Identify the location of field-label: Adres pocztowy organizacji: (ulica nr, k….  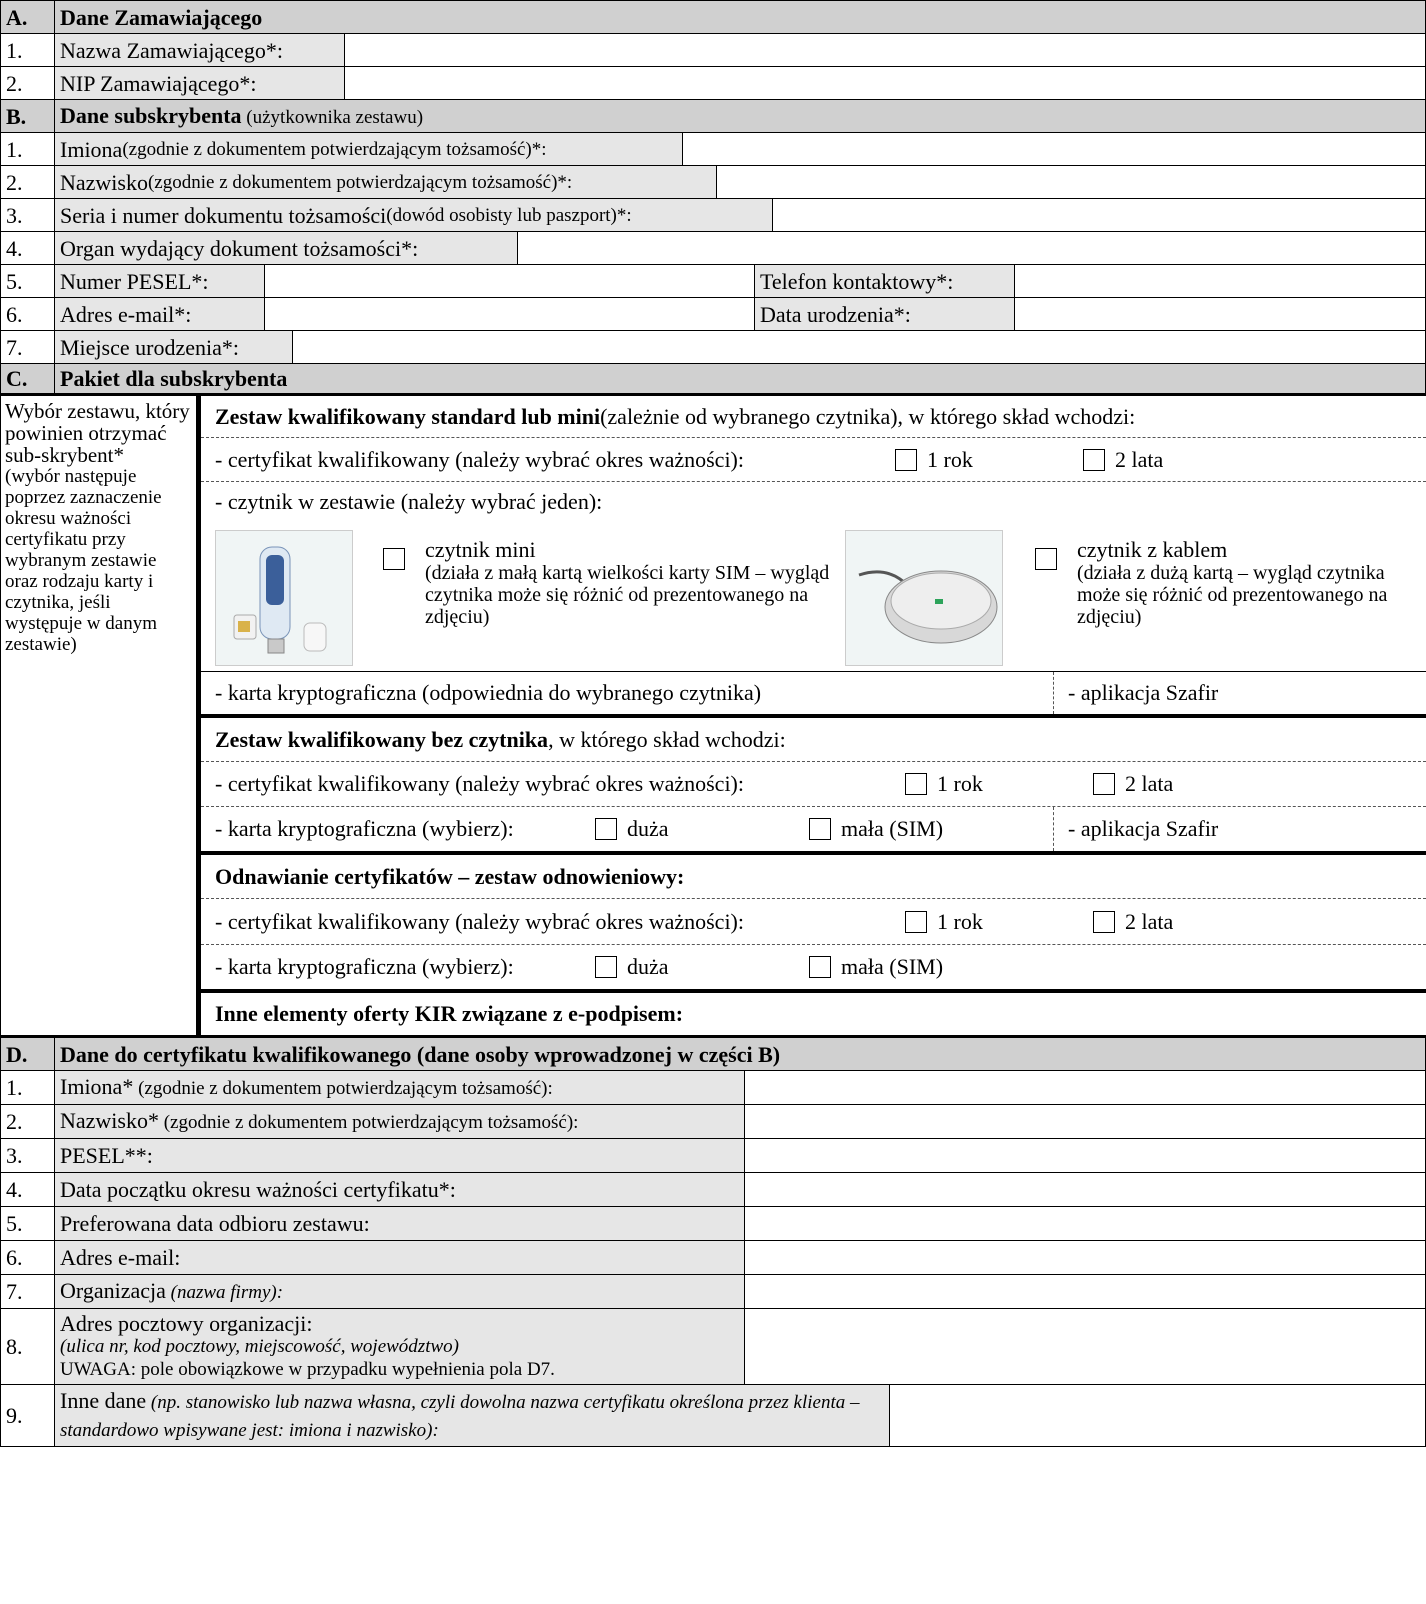
(399, 1346).